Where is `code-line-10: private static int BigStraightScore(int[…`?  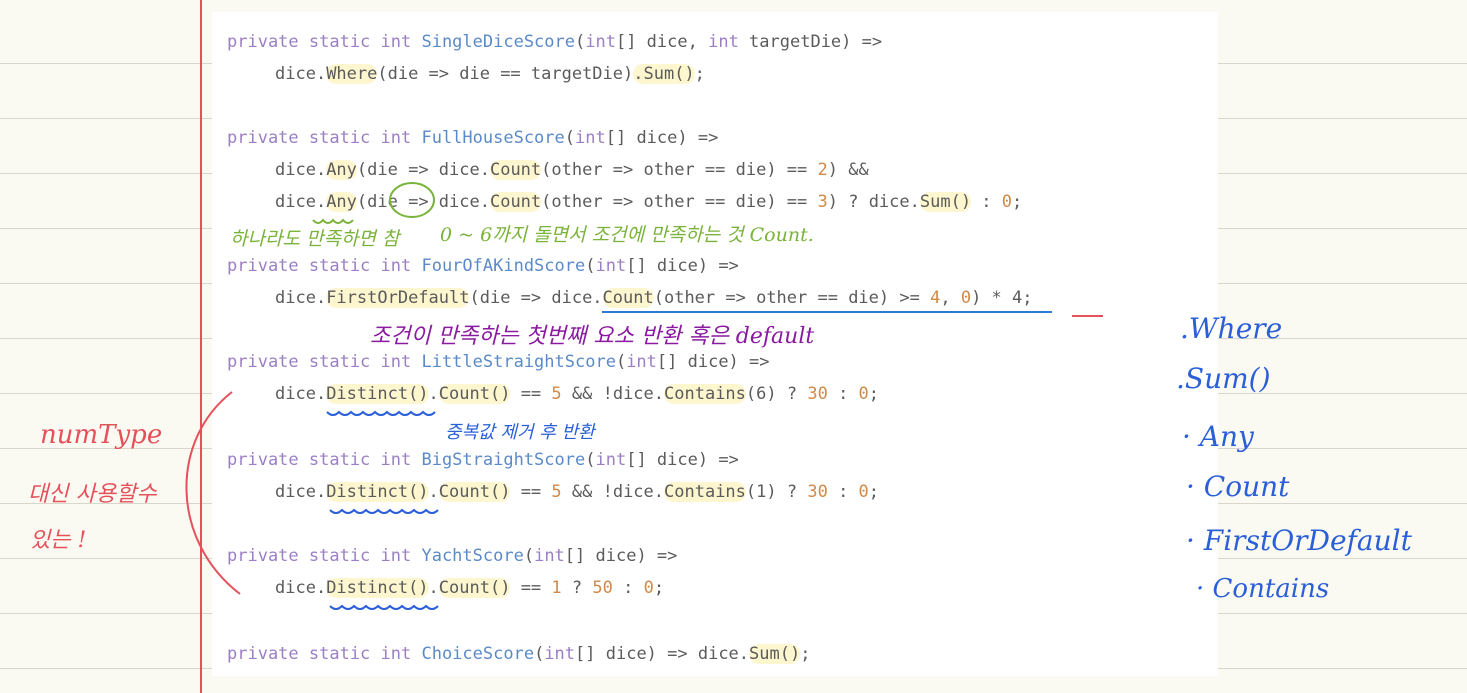 code-line-10: private static int BigStraightScore(int[… is located at coordinates (483, 460).